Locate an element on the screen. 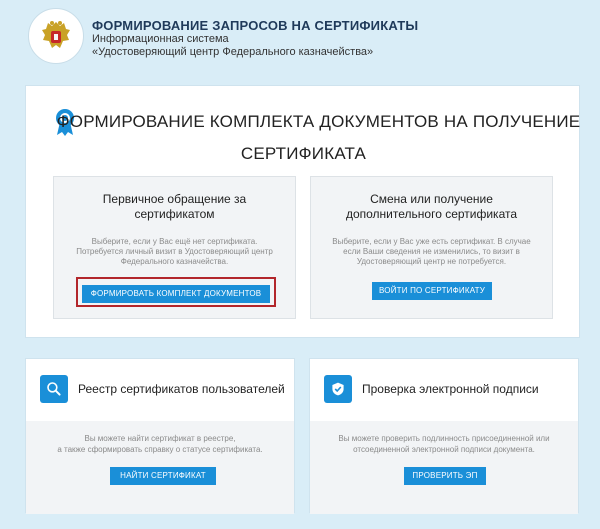 This screenshot has width=600, height=529. coat-of-arms-icon is located at coordinates (56, 36).